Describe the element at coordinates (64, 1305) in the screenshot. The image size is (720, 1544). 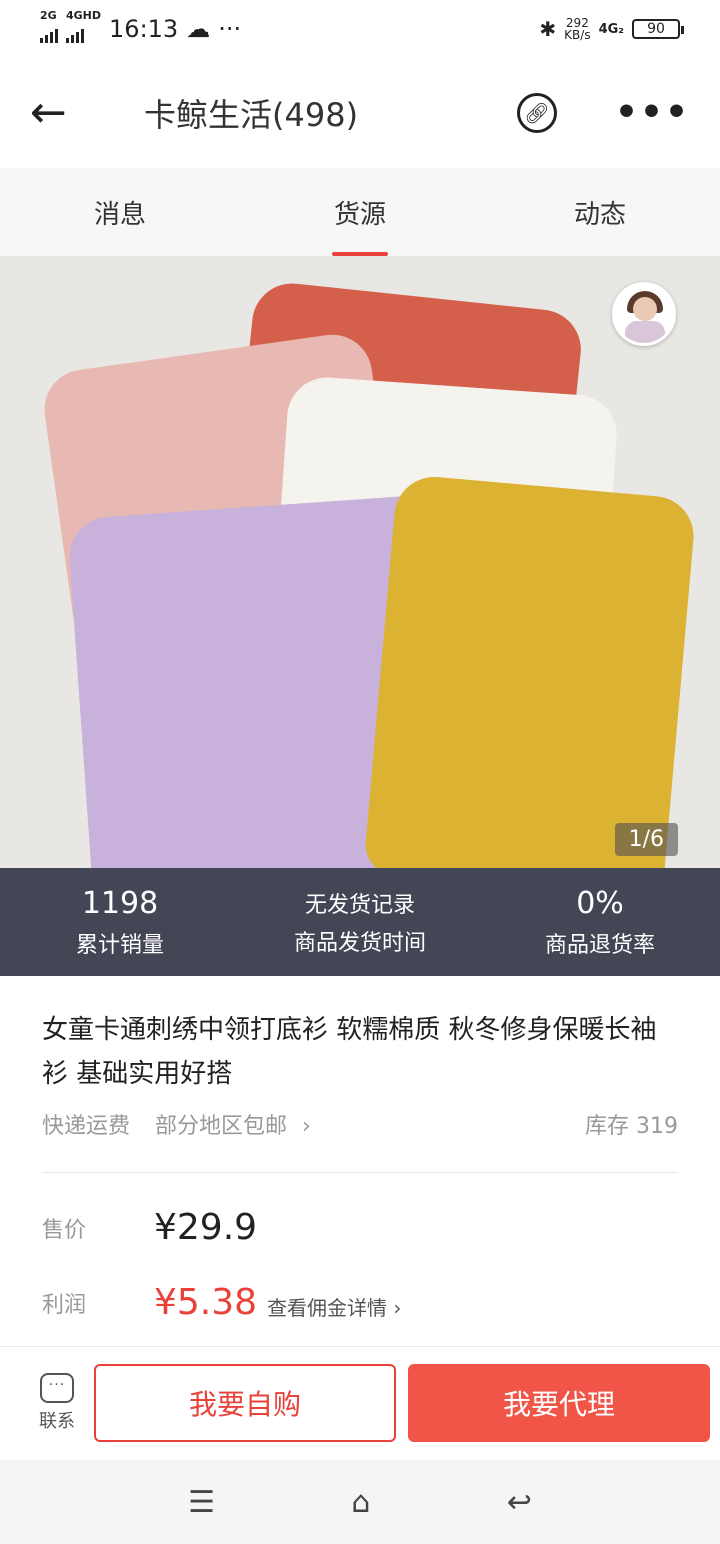
I see `profit-label: 利润` at that location.